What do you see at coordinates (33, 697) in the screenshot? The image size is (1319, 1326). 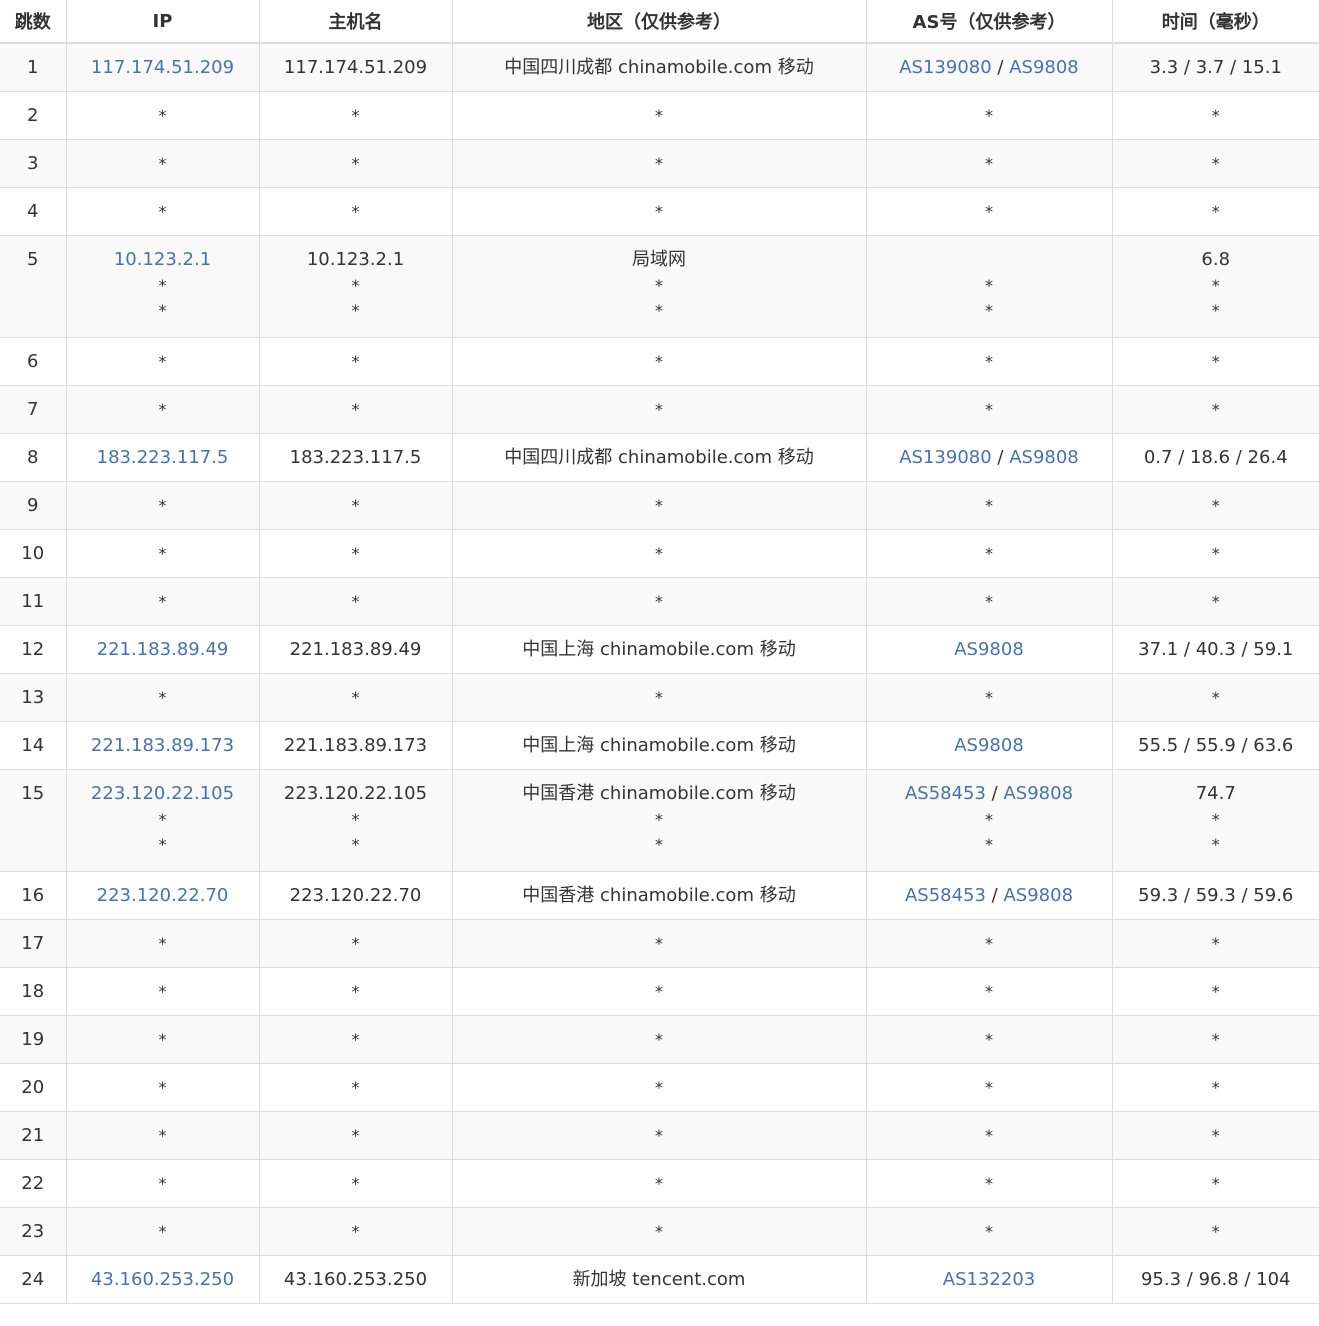 I see `hop-number: 13` at bounding box center [33, 697].